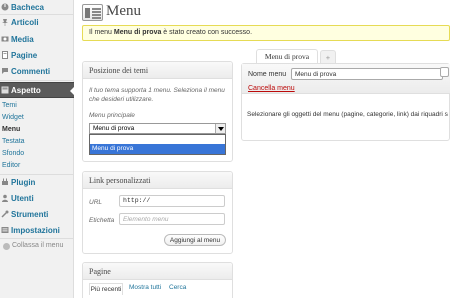 The height and width of the screenshot is (298, 450). What do you see at coordinates (102, 220) in the screenshot?
I see `link-text-label: Etichetta` at bounding box center [102, 220].